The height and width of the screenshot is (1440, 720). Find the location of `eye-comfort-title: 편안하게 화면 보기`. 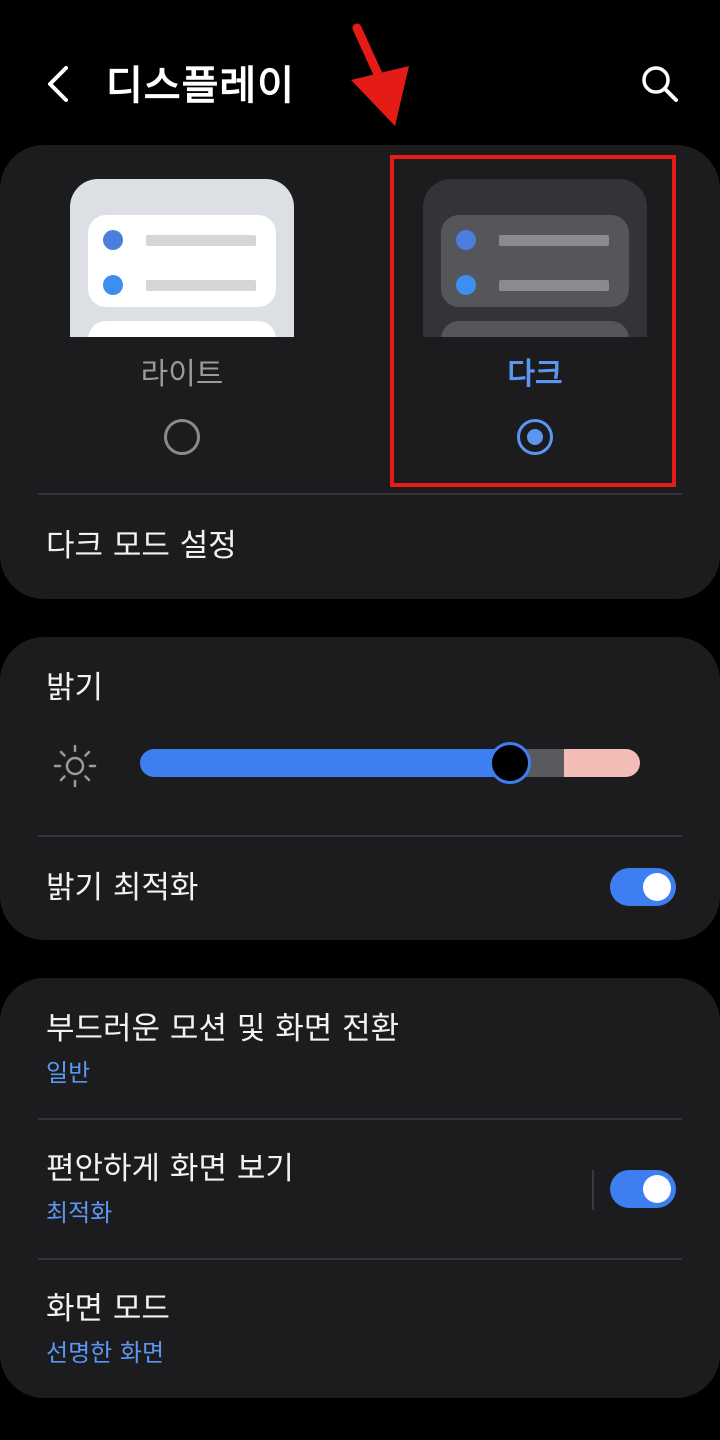

eye-comfort-title: 편안하게 화면 보기 is located at coordinates (170, 1169).